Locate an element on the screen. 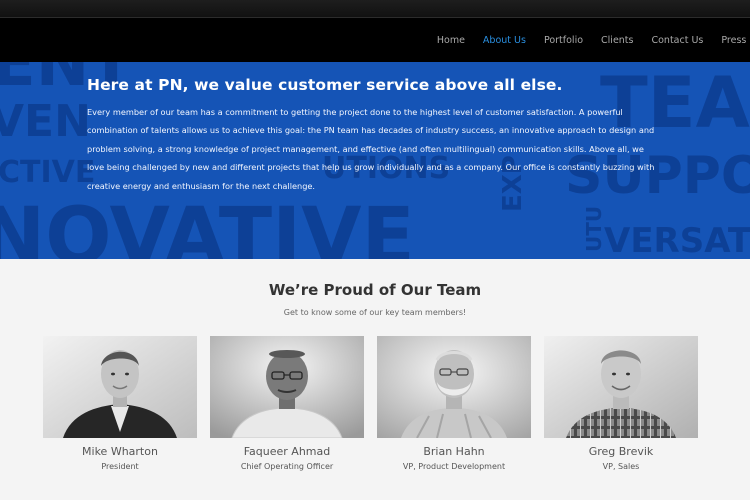 This screenshot has width=750, height=500. member-name: Greg Brevik is located at coordinates (621, 451).